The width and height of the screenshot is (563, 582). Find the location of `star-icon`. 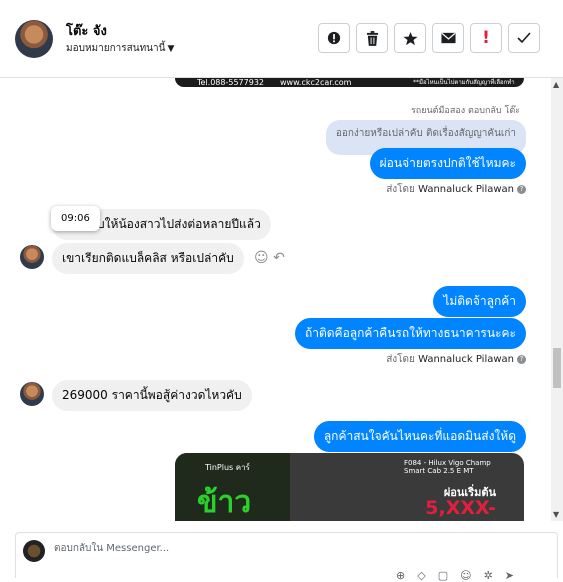

star-icon is located at coordinates (410, 38).